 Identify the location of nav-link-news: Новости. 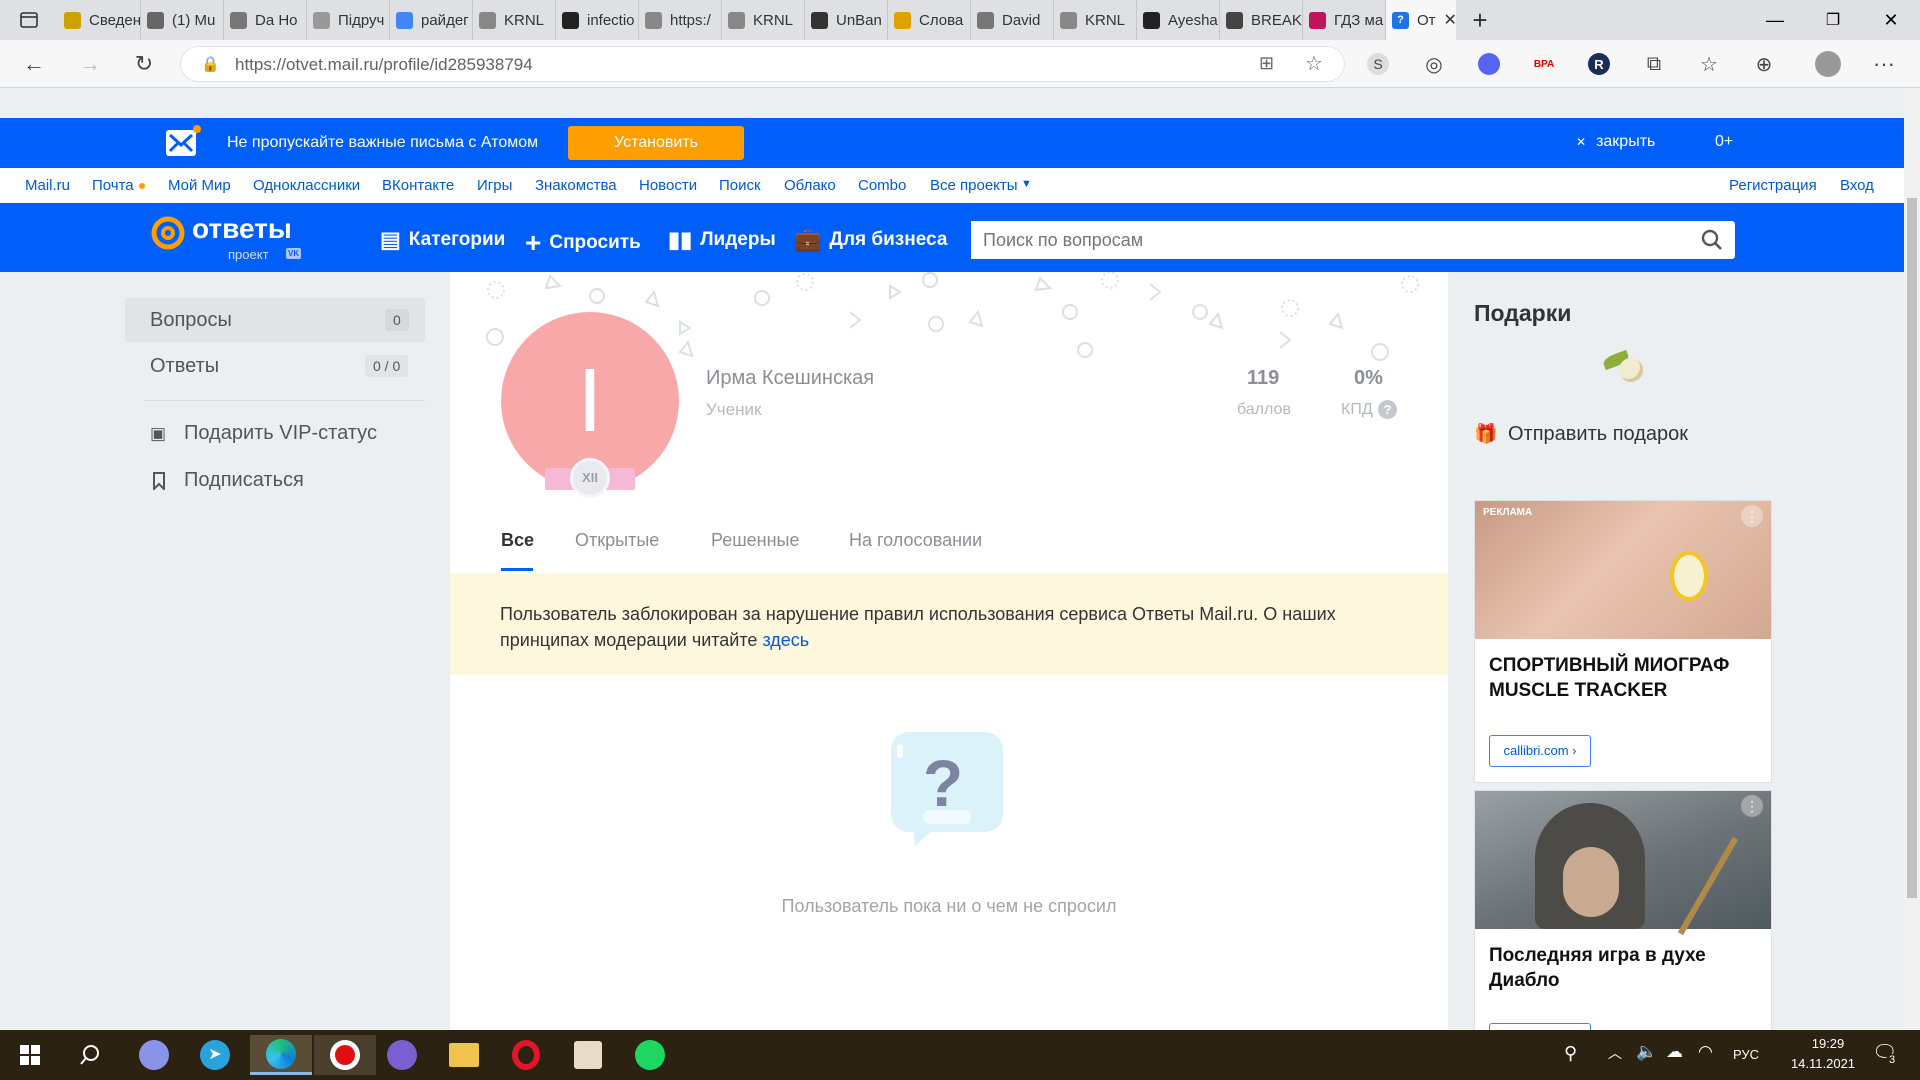
(668, 185).